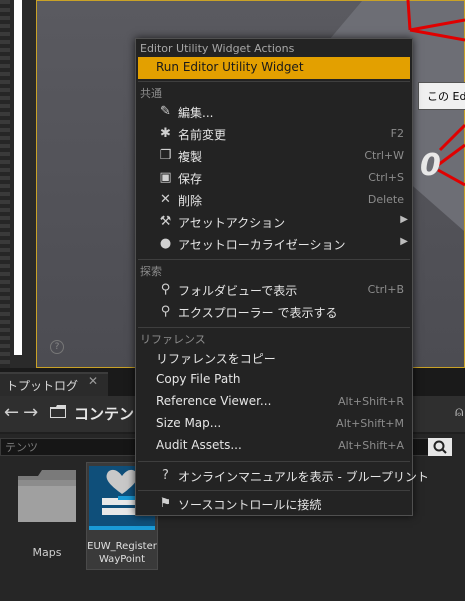 Image resolution: width=465 pixels, height=601 pixels. Describe the element at coordinates (47, 552) in the screenshot. I see `maps-folder-label: Maps` at that location.